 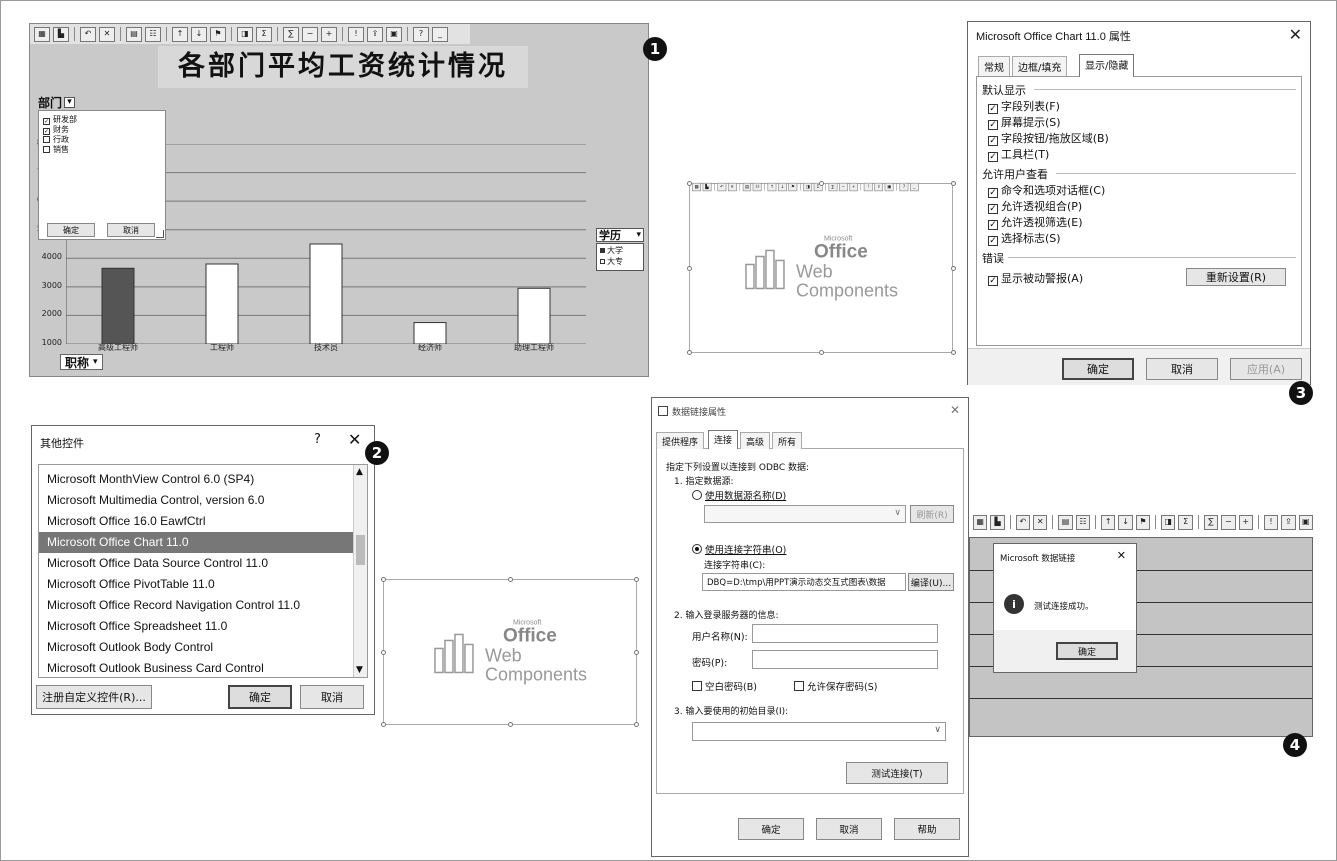 I want to click on field-list-icon: ▤, so click(x=134, y=34).